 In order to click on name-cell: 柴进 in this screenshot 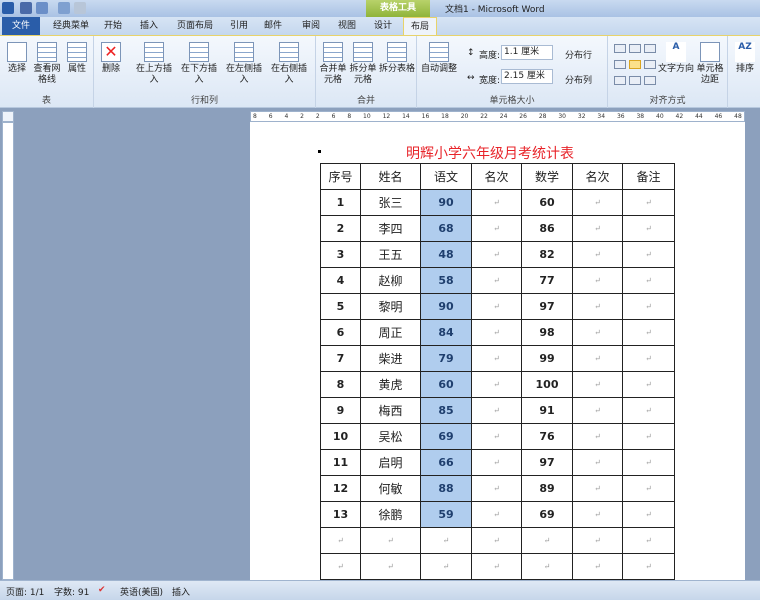, I will do `click(390, 358)`.